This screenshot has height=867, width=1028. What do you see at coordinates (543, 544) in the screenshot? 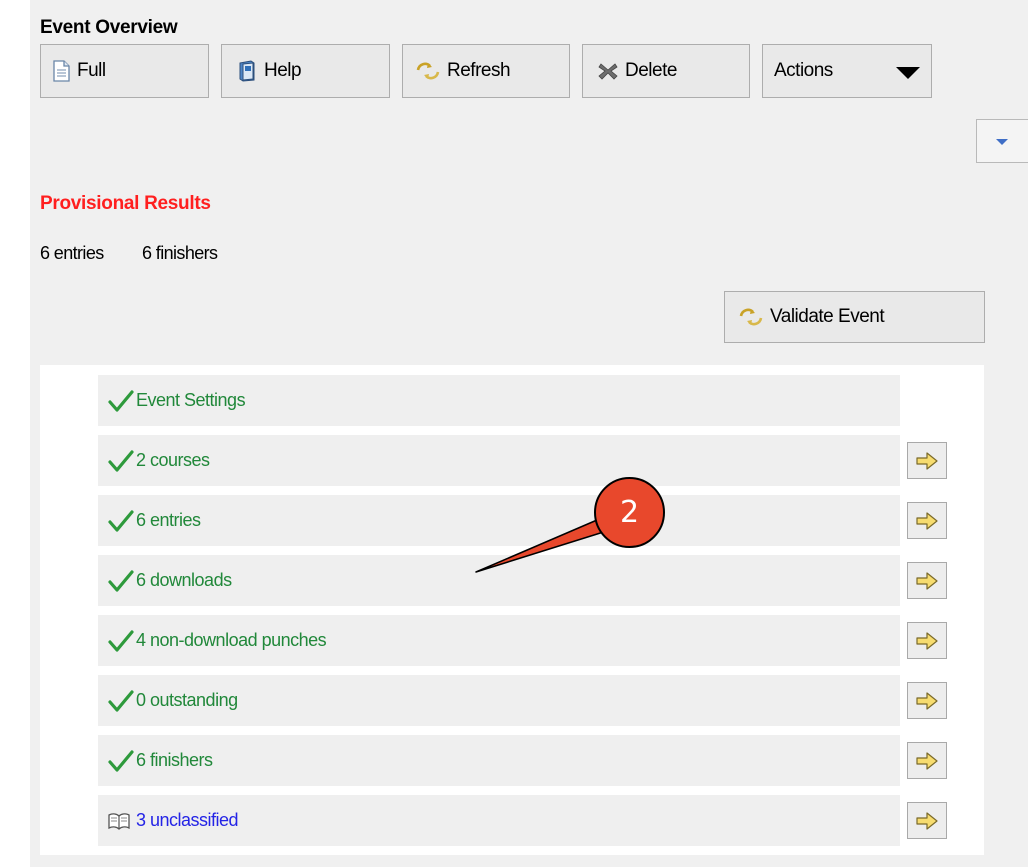
I see `callout-pointer` at bounding box center [543, 544].